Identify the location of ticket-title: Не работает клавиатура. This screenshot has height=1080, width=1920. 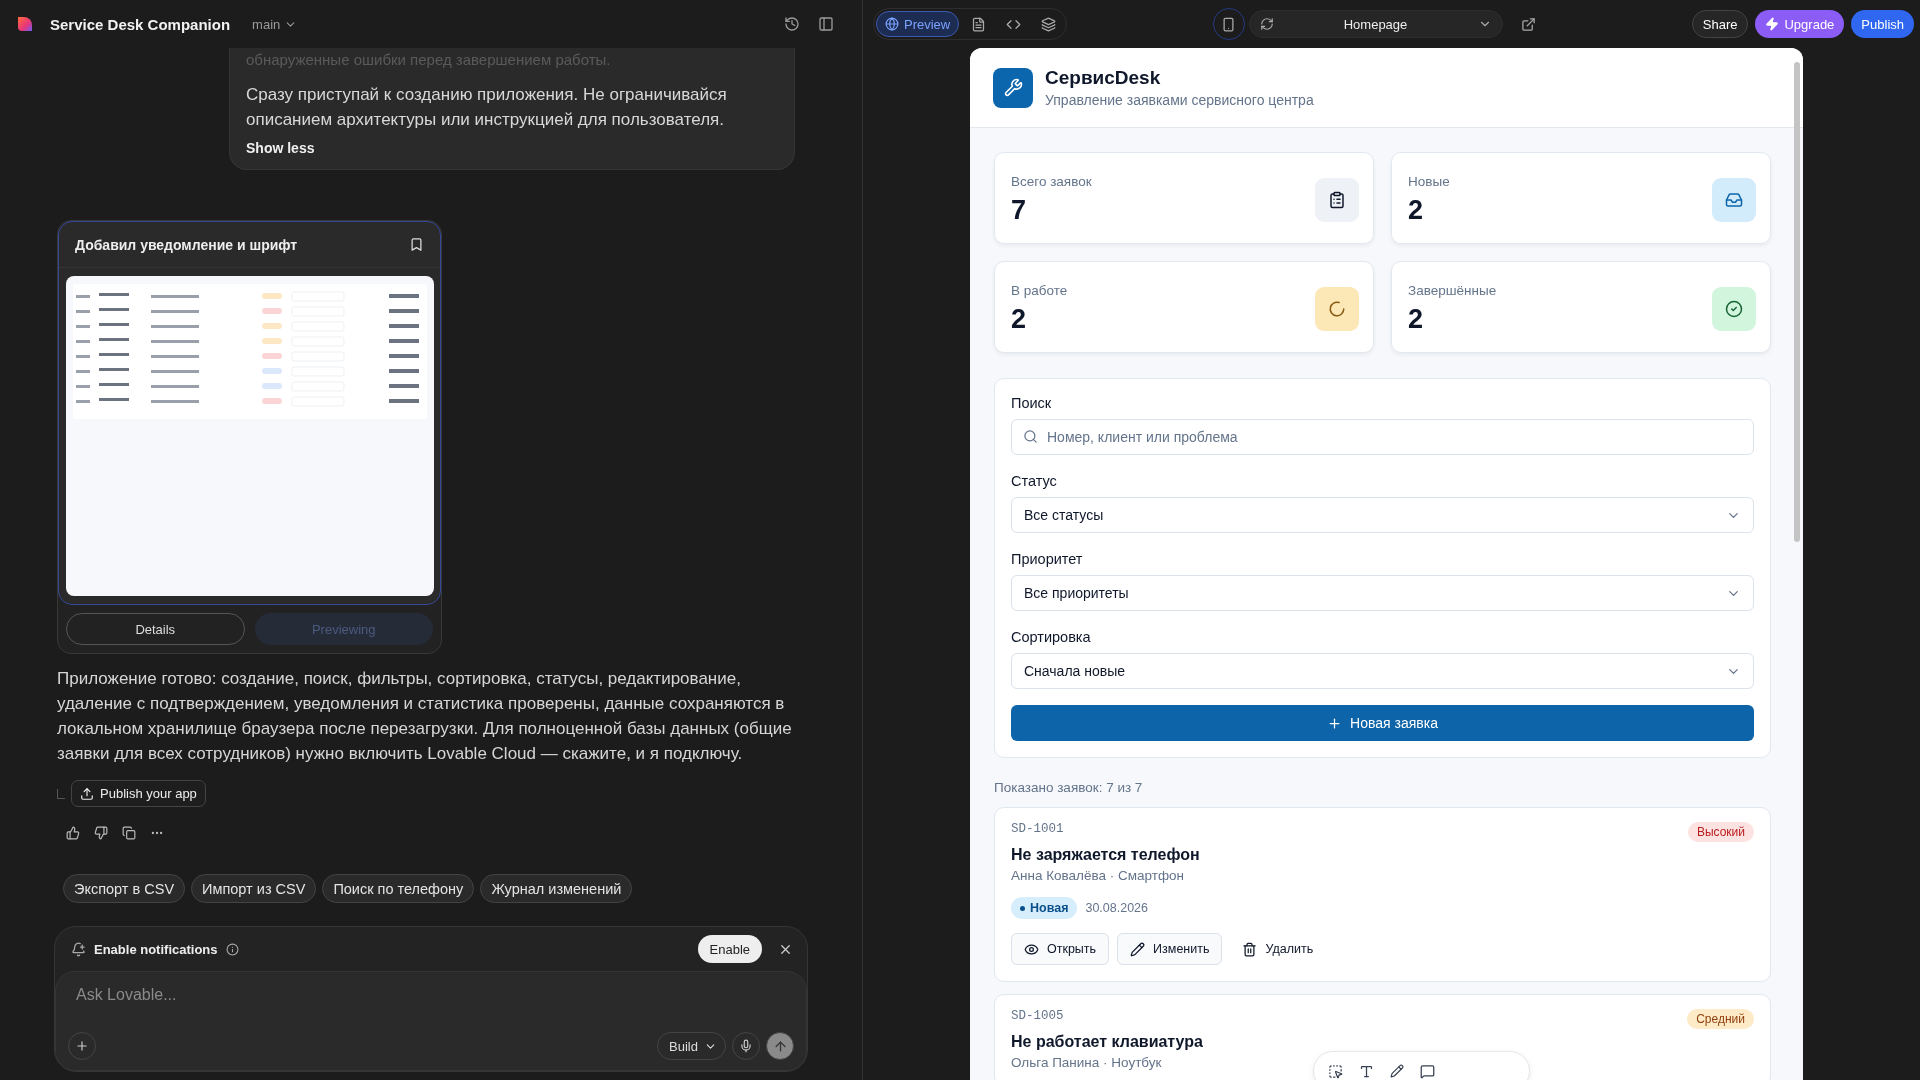
(1107, 1042).